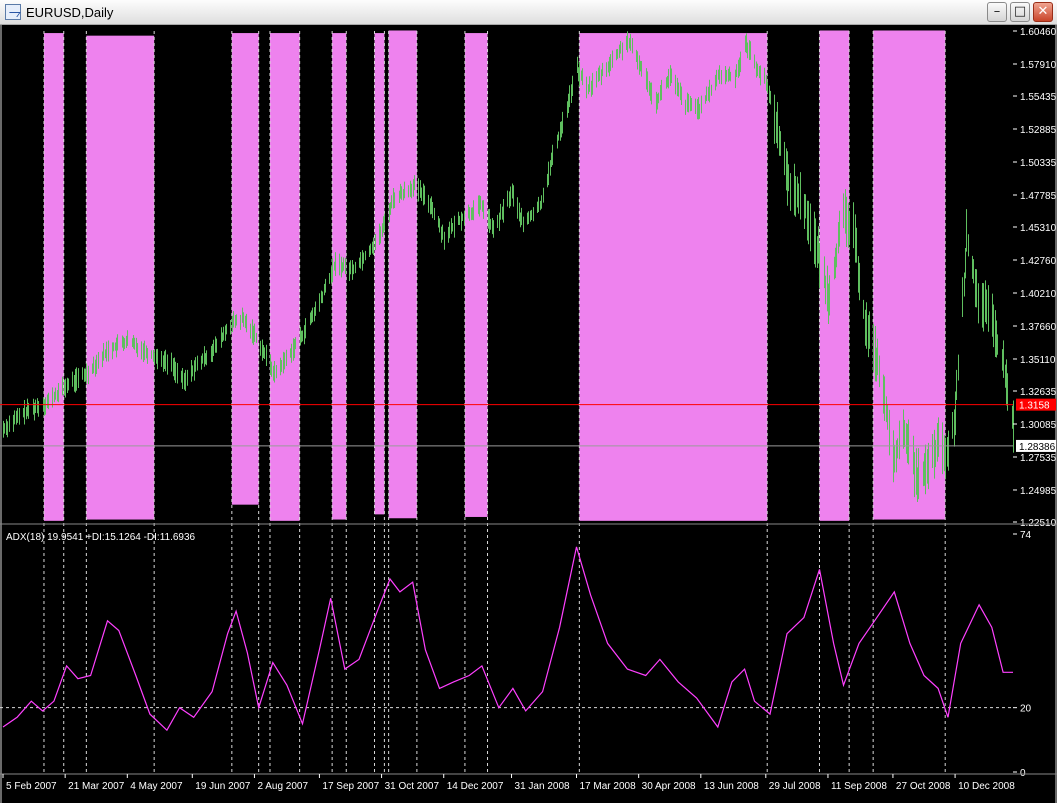 The image size is (1057, 803). Describe the element at coordinates (1038, 425) in the screenshot. I see `price-tick-label: 1.30085` at that location.